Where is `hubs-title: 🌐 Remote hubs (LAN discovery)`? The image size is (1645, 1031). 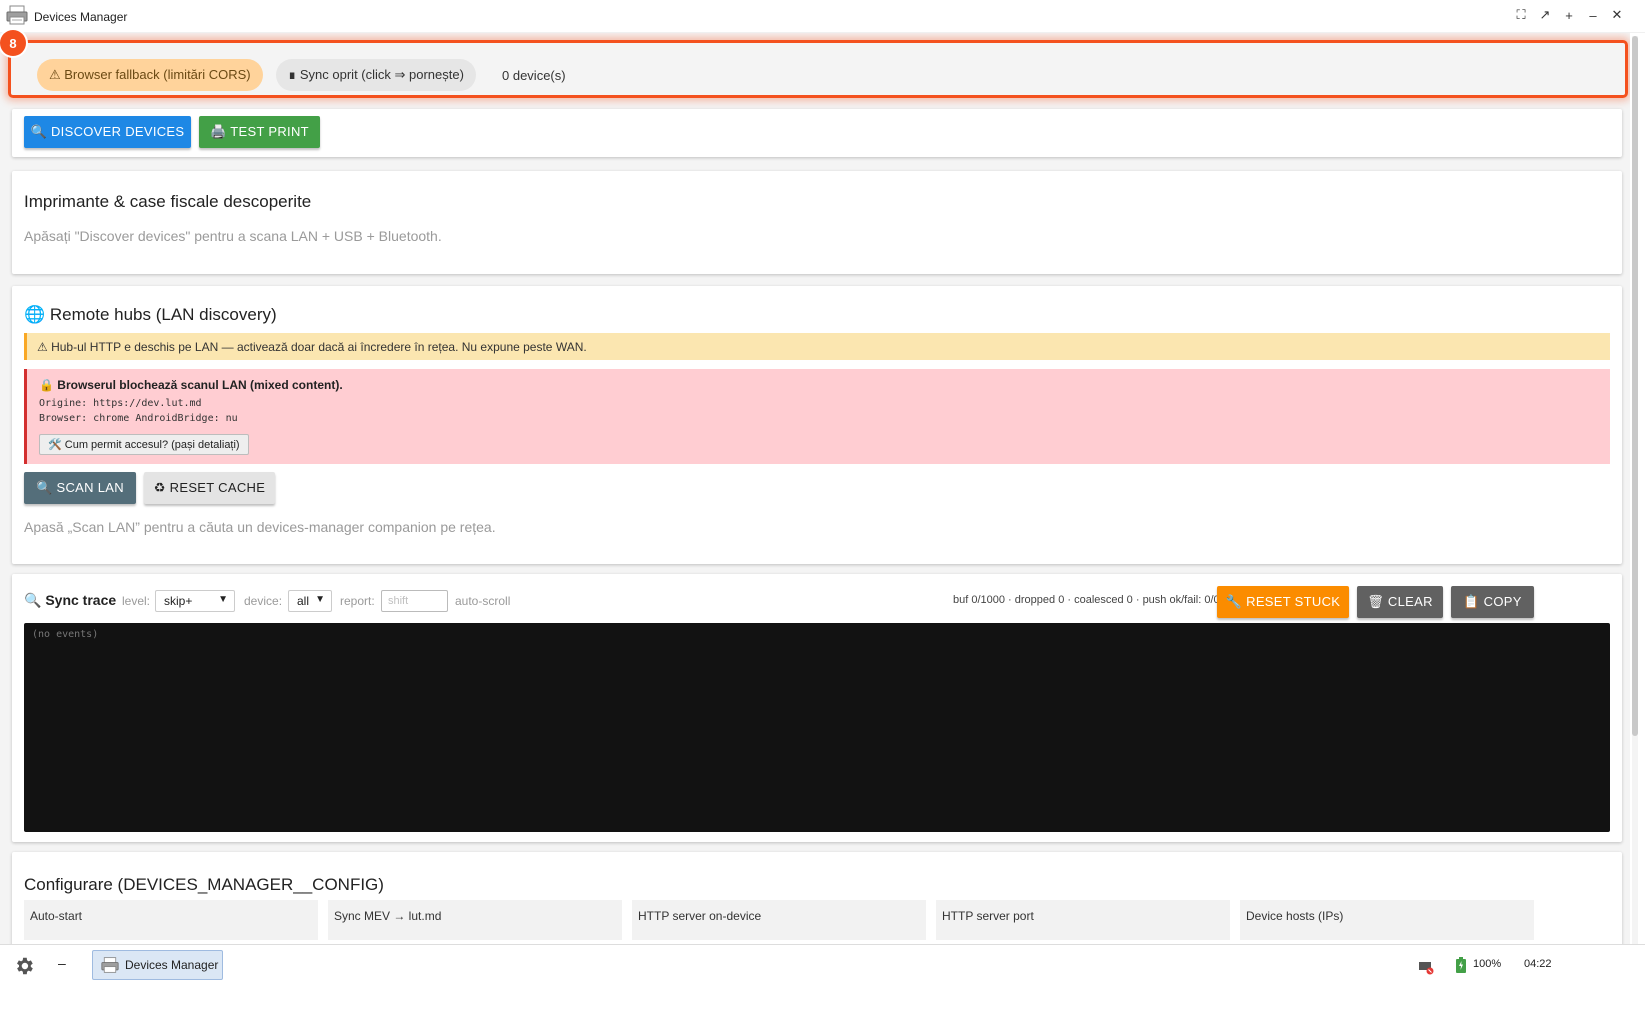 hubs-title: 🌐 Remote hubs (LAN discovery) is located at coordinates (150, 314).